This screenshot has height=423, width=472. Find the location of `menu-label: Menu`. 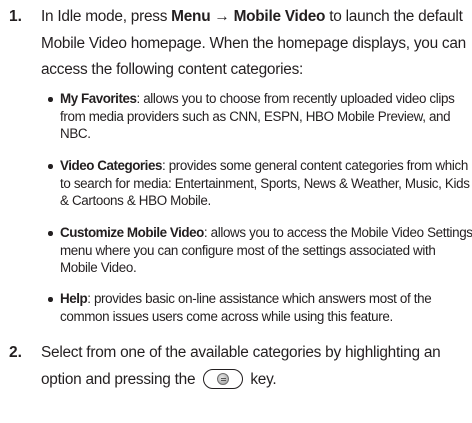

menu-label: Menu is located at coordinates (191, 16).